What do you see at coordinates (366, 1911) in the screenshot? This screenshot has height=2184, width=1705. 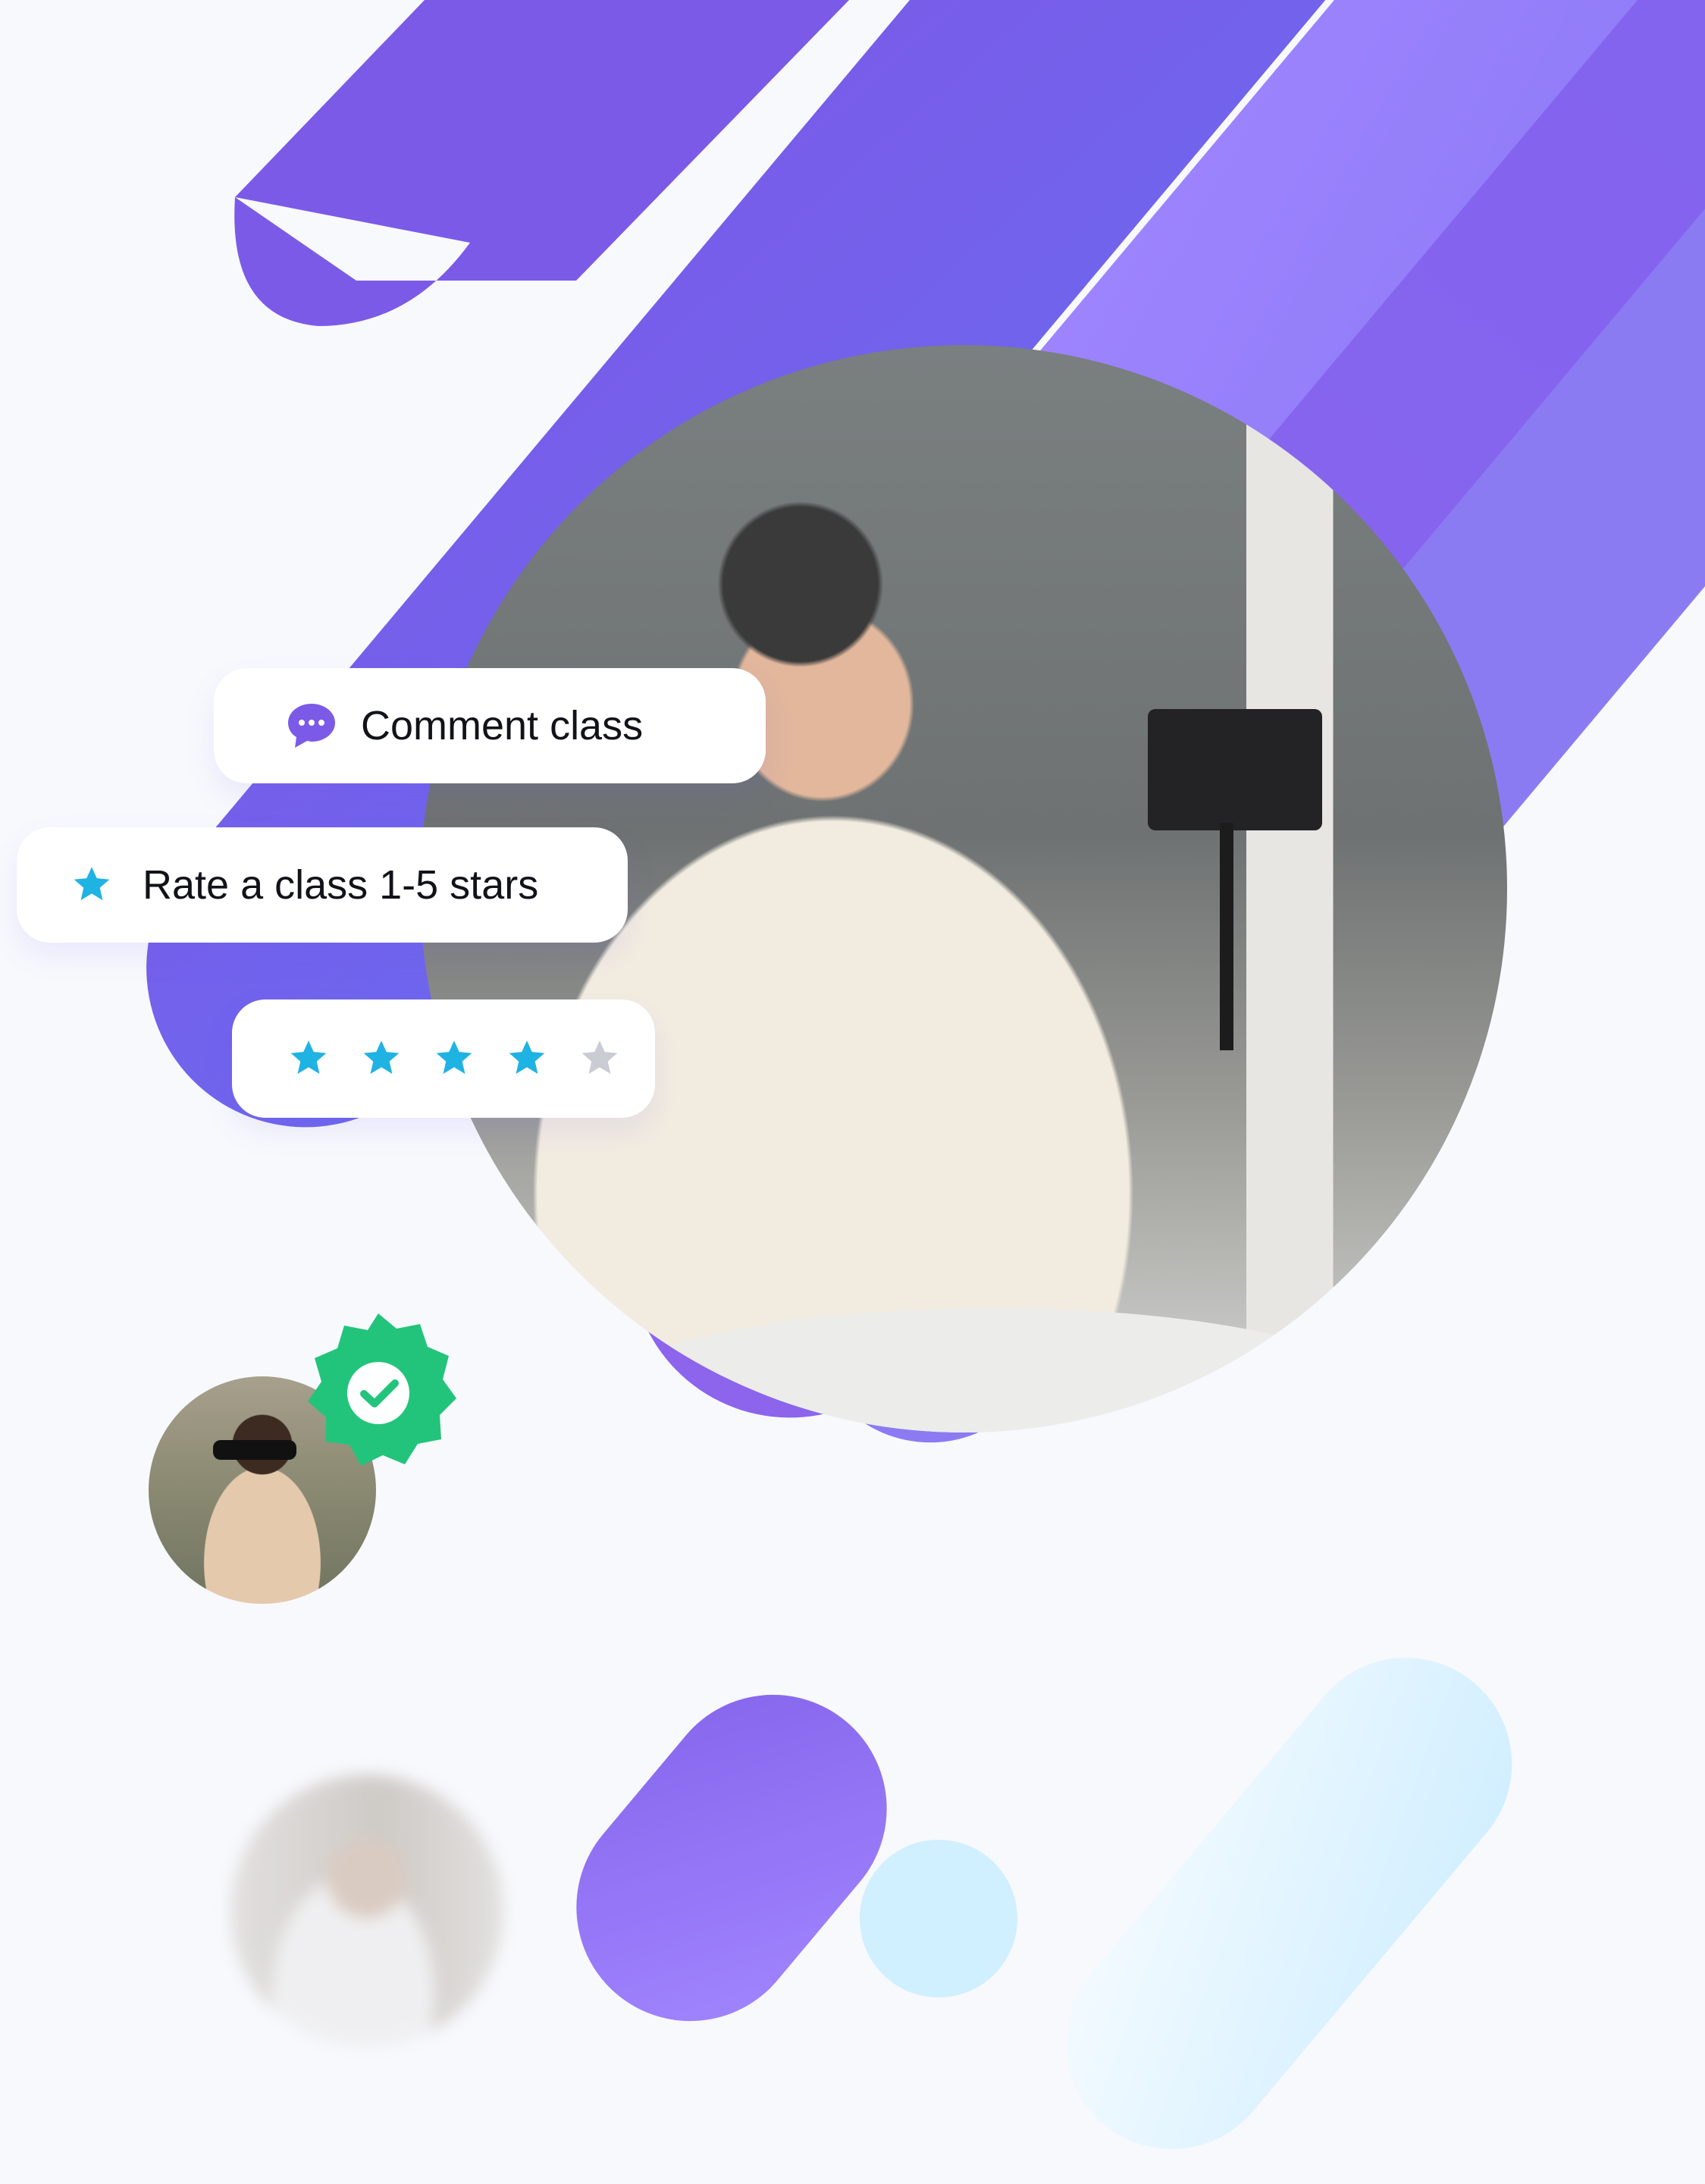 I see `blurred-avatar` at bounding box center [366, 1911].